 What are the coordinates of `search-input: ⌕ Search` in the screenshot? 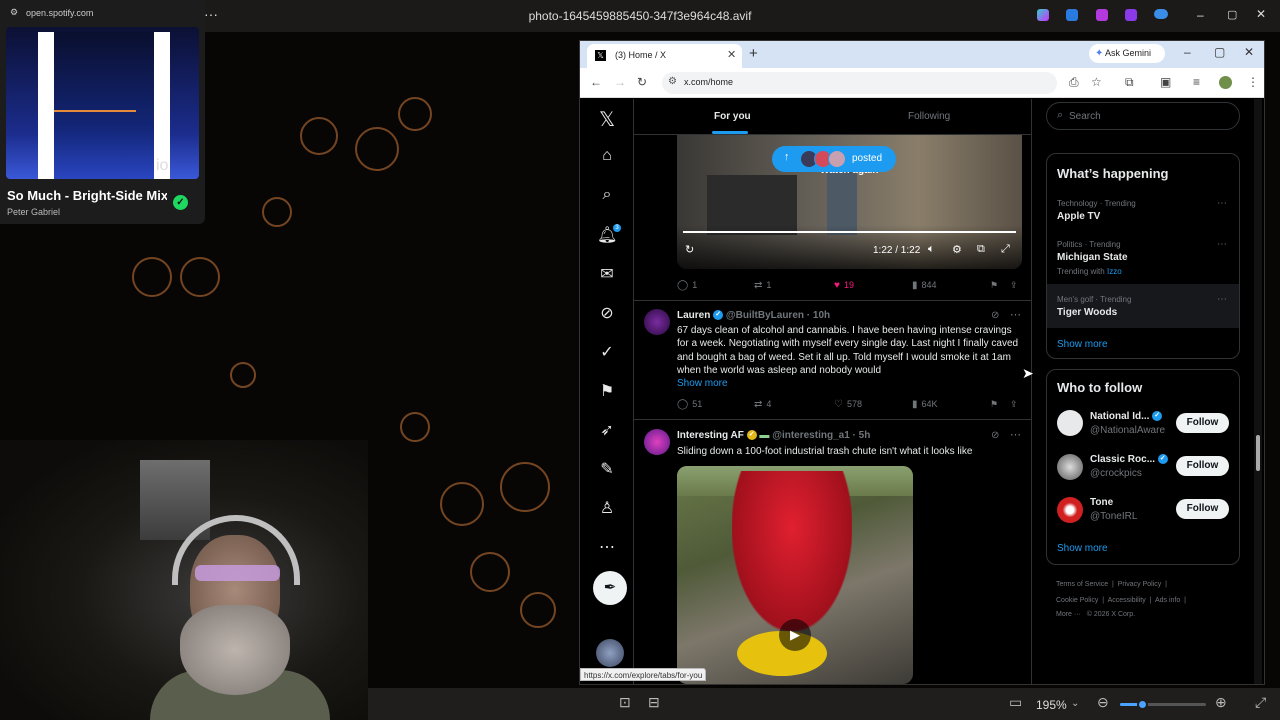 It's located at (1143, 116).